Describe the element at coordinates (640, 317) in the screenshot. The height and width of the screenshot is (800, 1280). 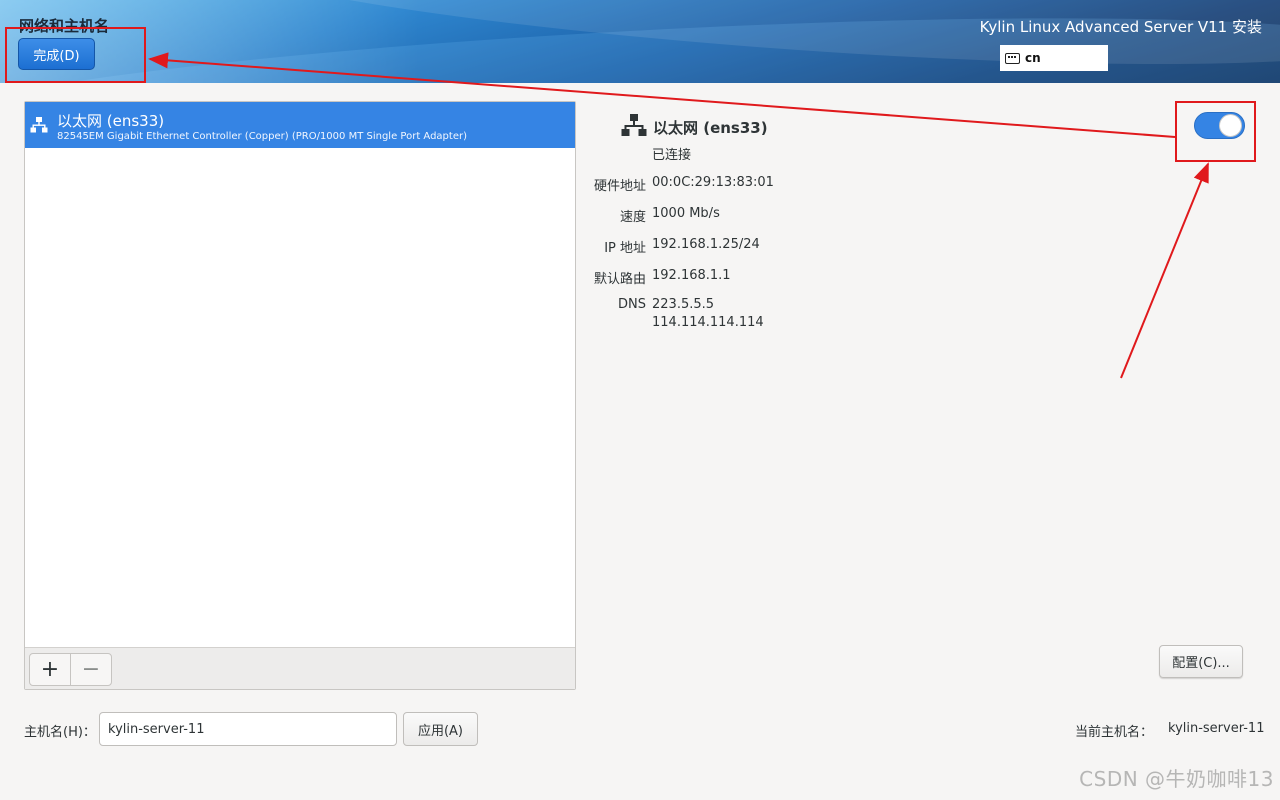
I see `detail-row-dns: DNS 223.5.5.5 114.114.114.114` at that location.